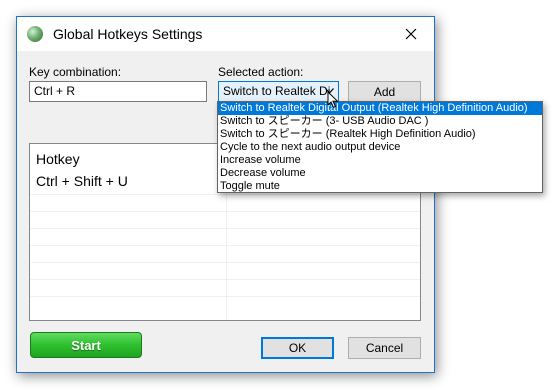  I want to click on key-combination-label: Key combination:, so click(75, 72).